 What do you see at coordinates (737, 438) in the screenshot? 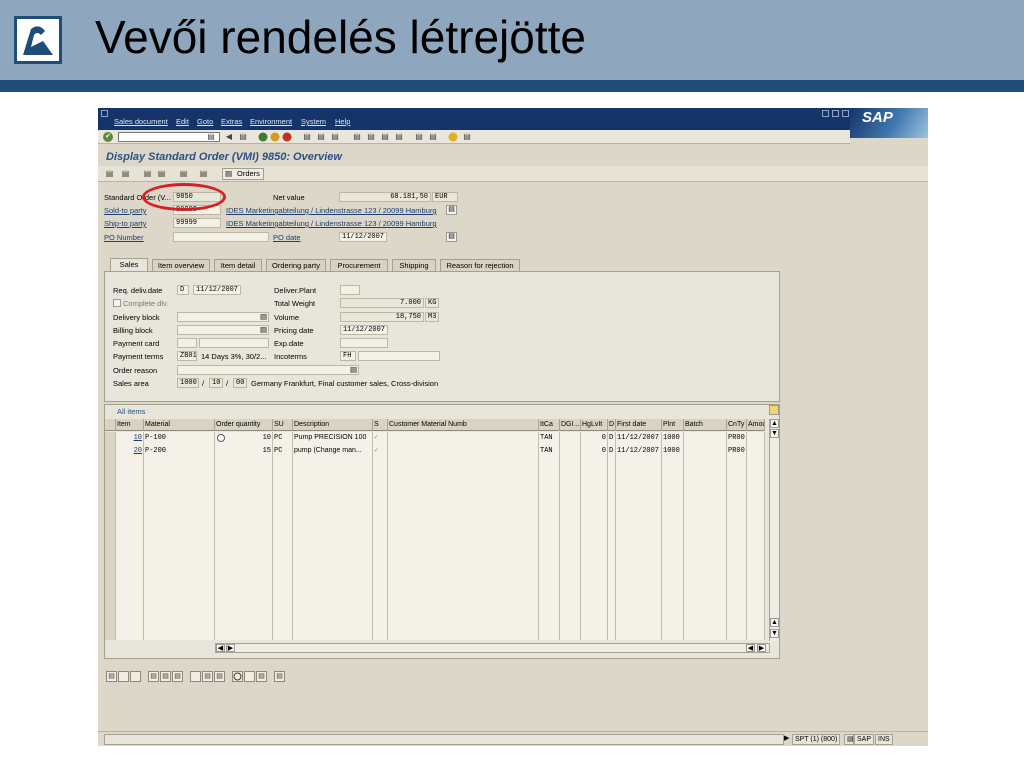
I see `cnty-cell: PR00` at bounding box center [737, 438].